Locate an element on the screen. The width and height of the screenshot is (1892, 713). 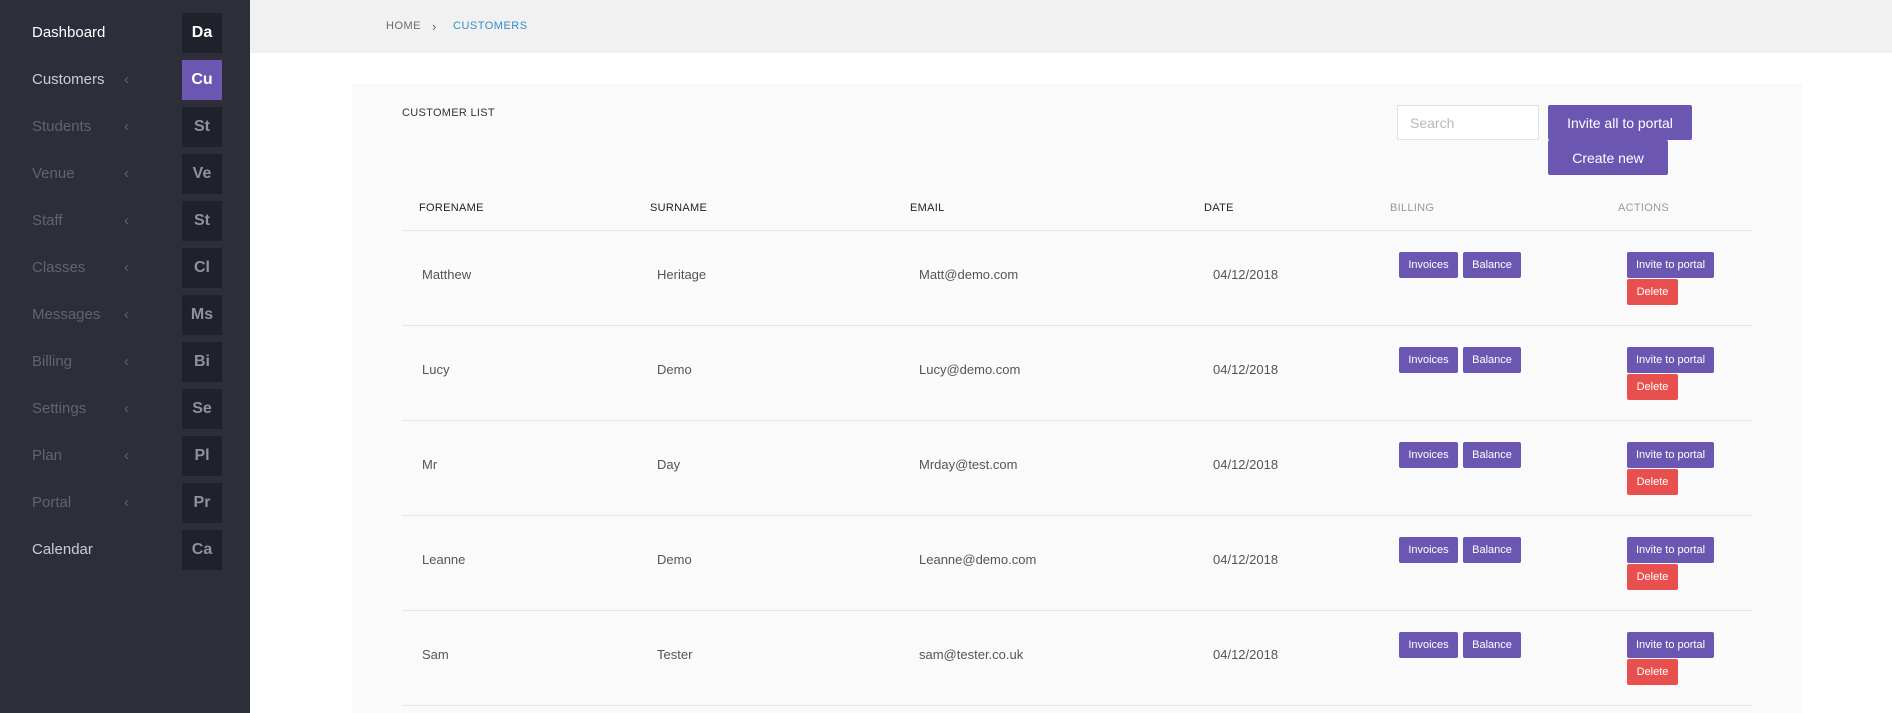
sidebar-item-settings: Settings ‹ Se is located at coordinates (125, 408).